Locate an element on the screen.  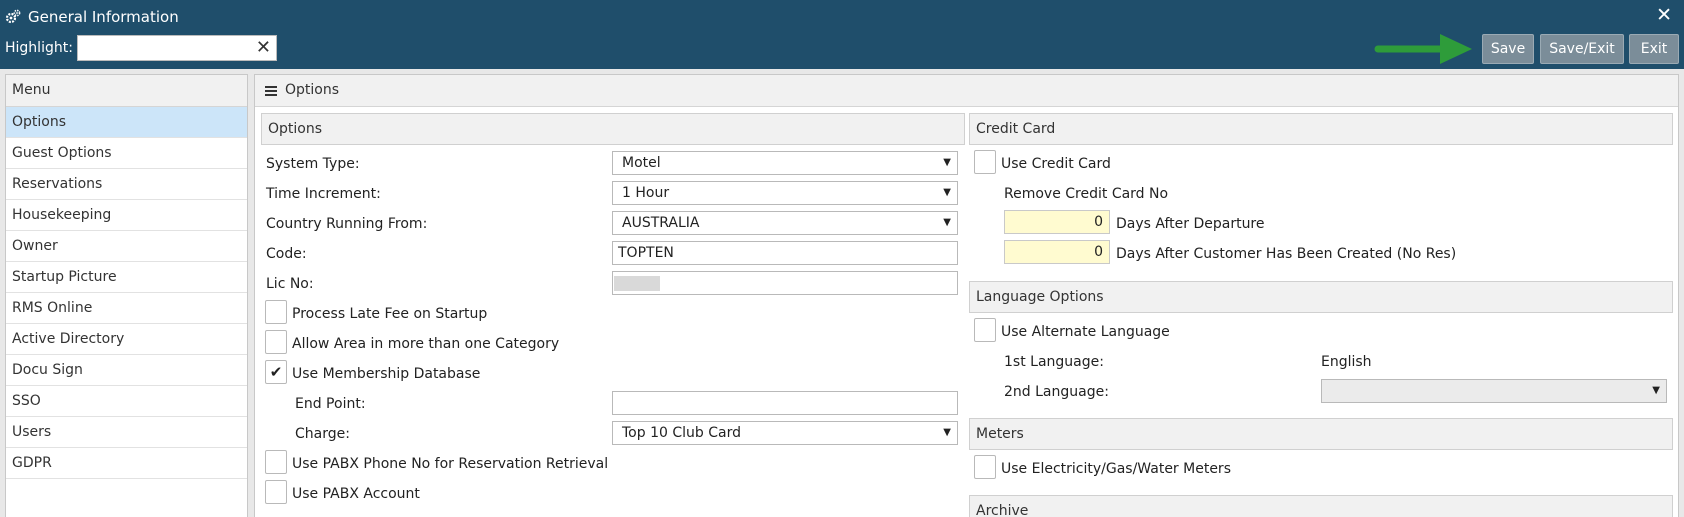
system-type-label: System Type: is located at coordinates (313, 164).